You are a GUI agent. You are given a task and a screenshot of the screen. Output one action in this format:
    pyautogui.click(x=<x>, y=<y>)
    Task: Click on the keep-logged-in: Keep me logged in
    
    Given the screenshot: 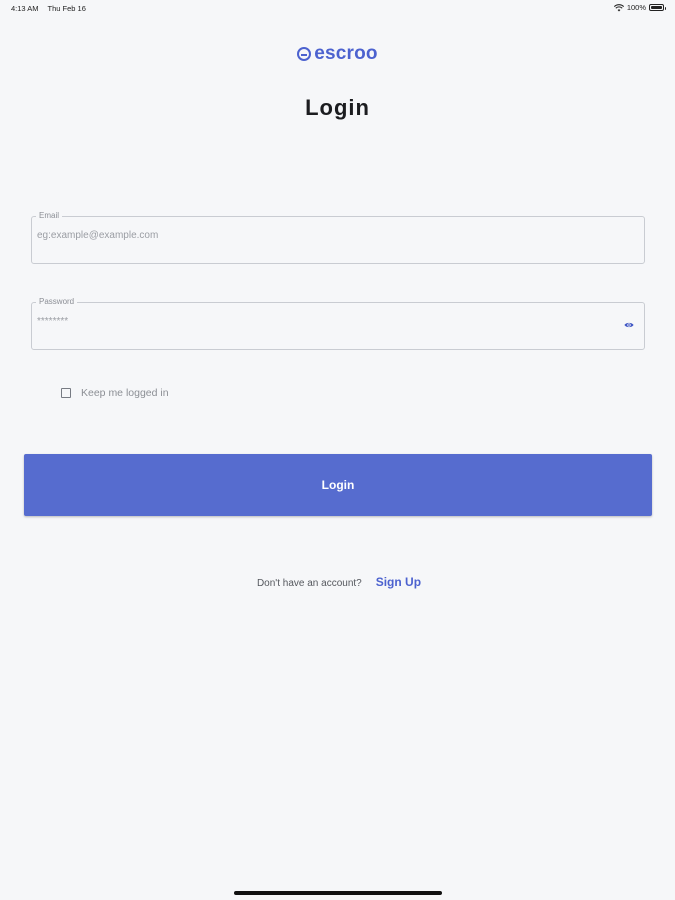 What is the action you would take?
    pyautogui.click(x=115, y=393)
    